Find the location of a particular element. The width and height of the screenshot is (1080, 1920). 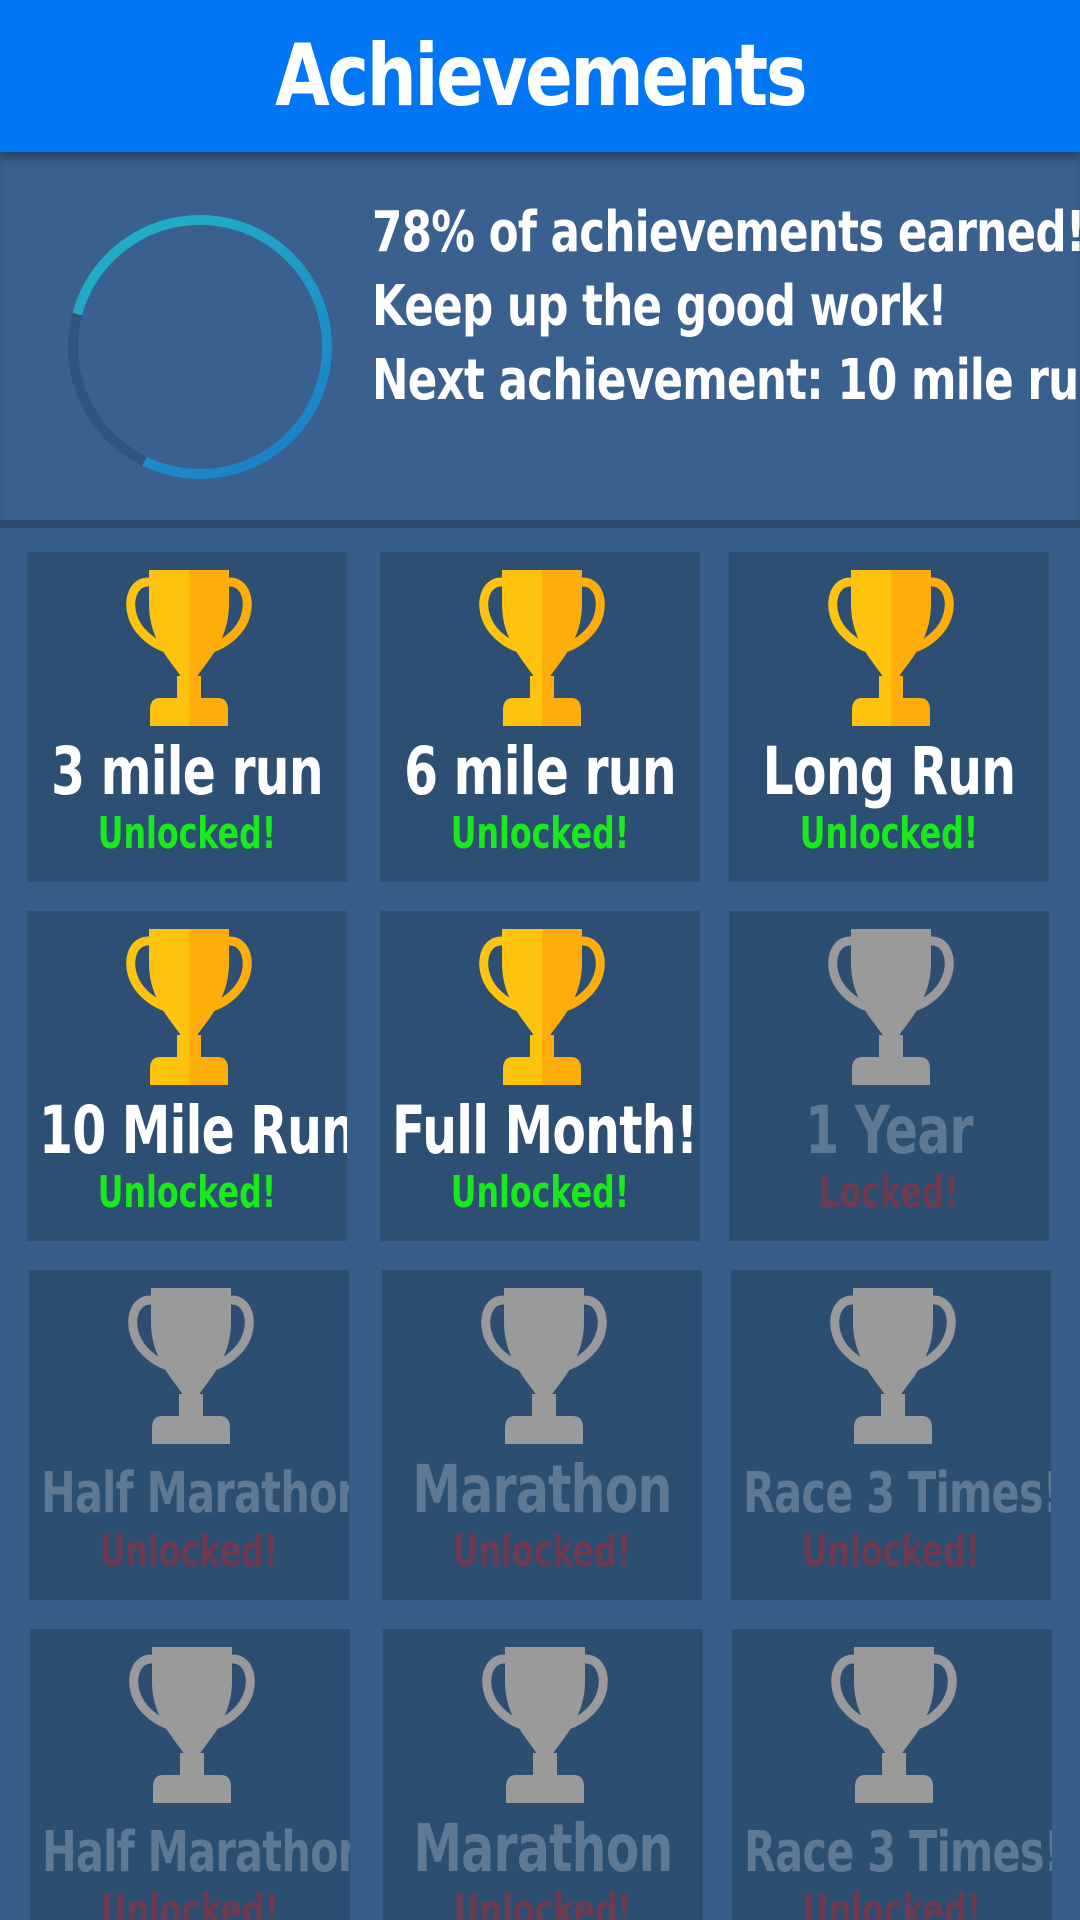

progress-ring-fill is located at coordinates (200, 347).